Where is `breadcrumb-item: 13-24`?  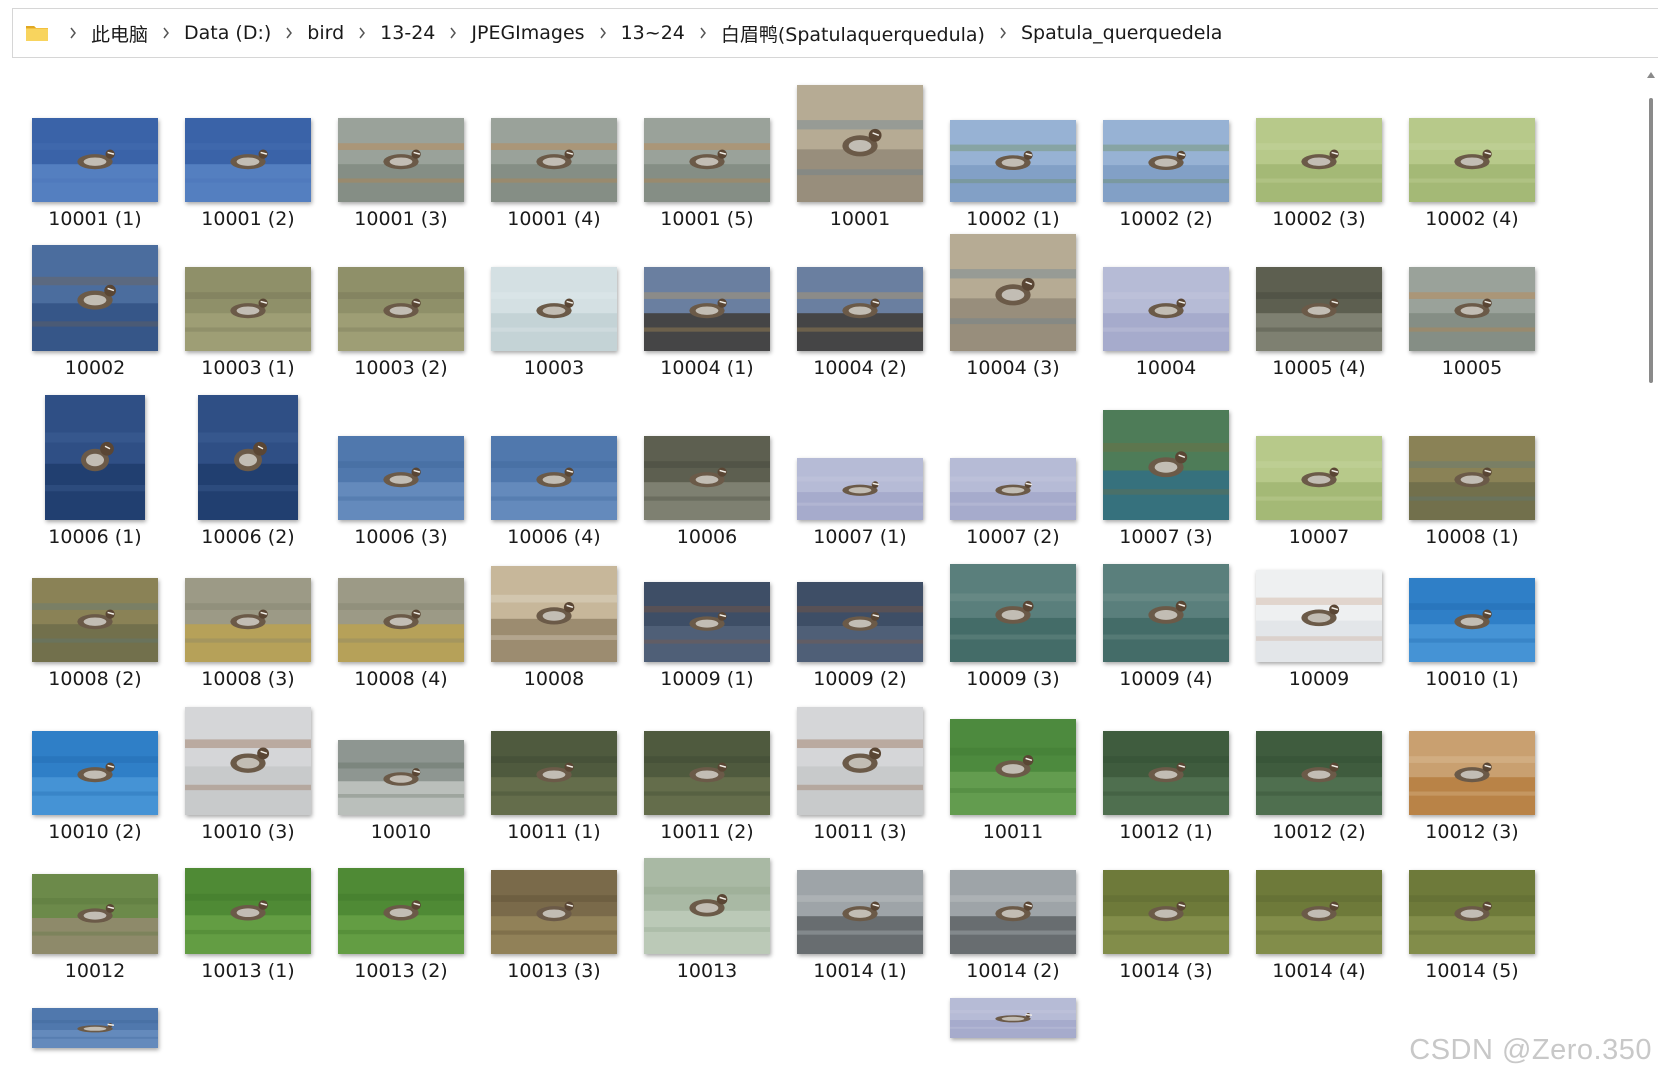
breadcrumb-item: 13-24 is located at coordinates (407, 33).